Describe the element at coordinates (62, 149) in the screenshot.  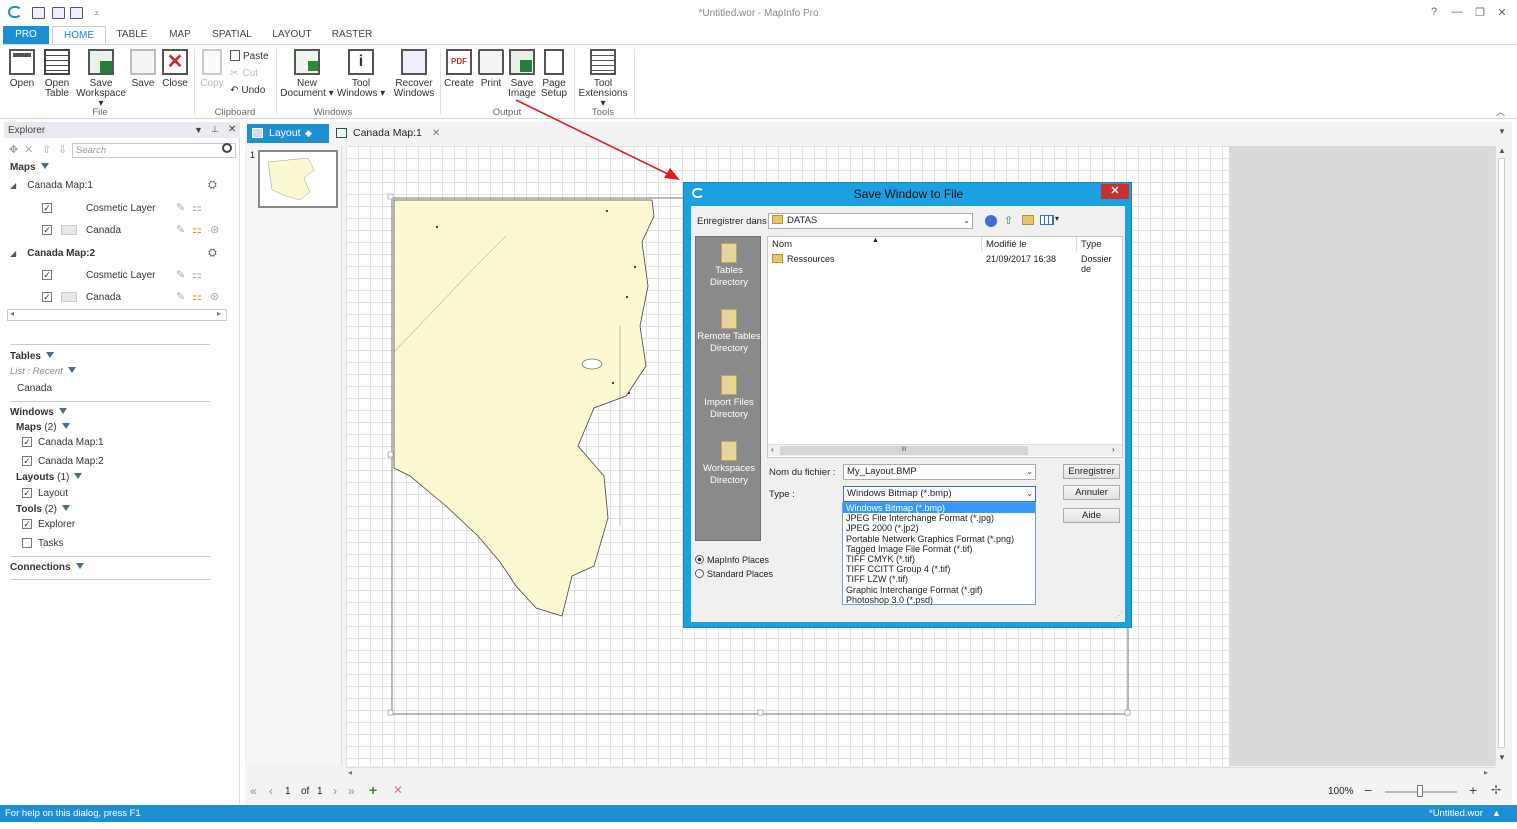
I see `move-down-icon: ⇩` at that location.